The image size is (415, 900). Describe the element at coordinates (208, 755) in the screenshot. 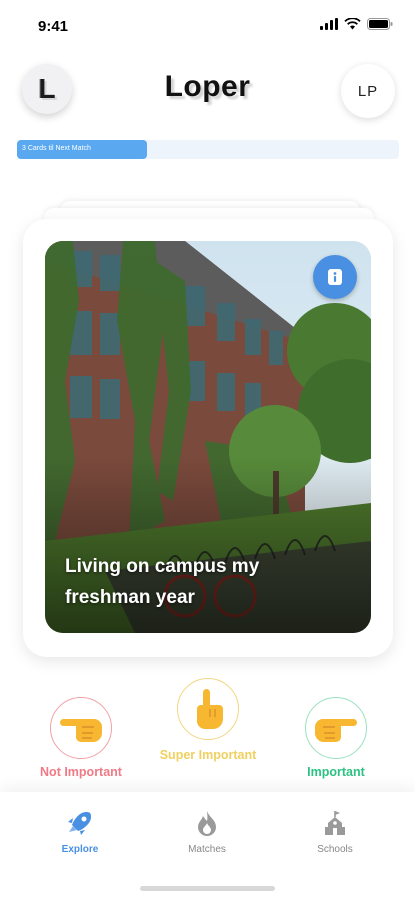

I see `super-important-label: Super Important` at that location.